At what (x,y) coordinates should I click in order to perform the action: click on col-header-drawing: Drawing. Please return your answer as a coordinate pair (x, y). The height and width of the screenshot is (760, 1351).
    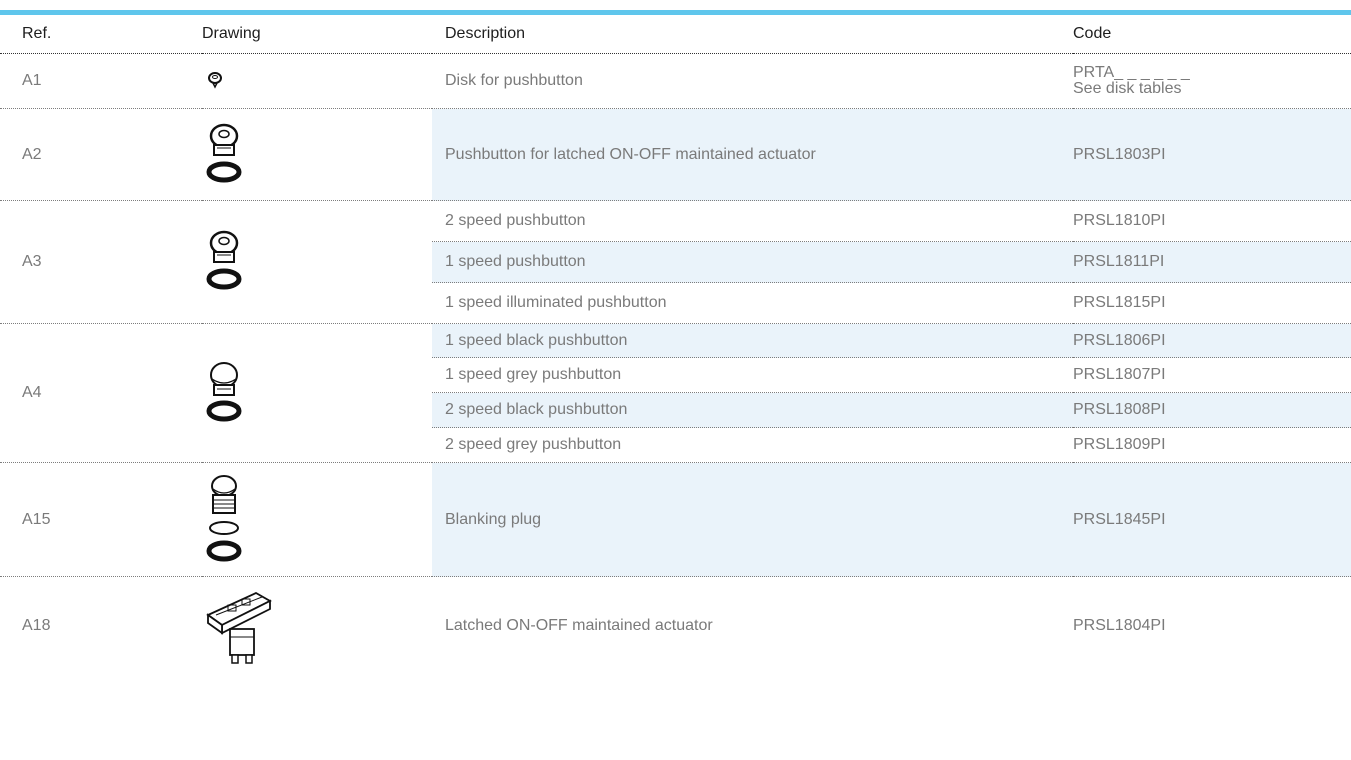
    Looking at the image, I should click on (317, 34).